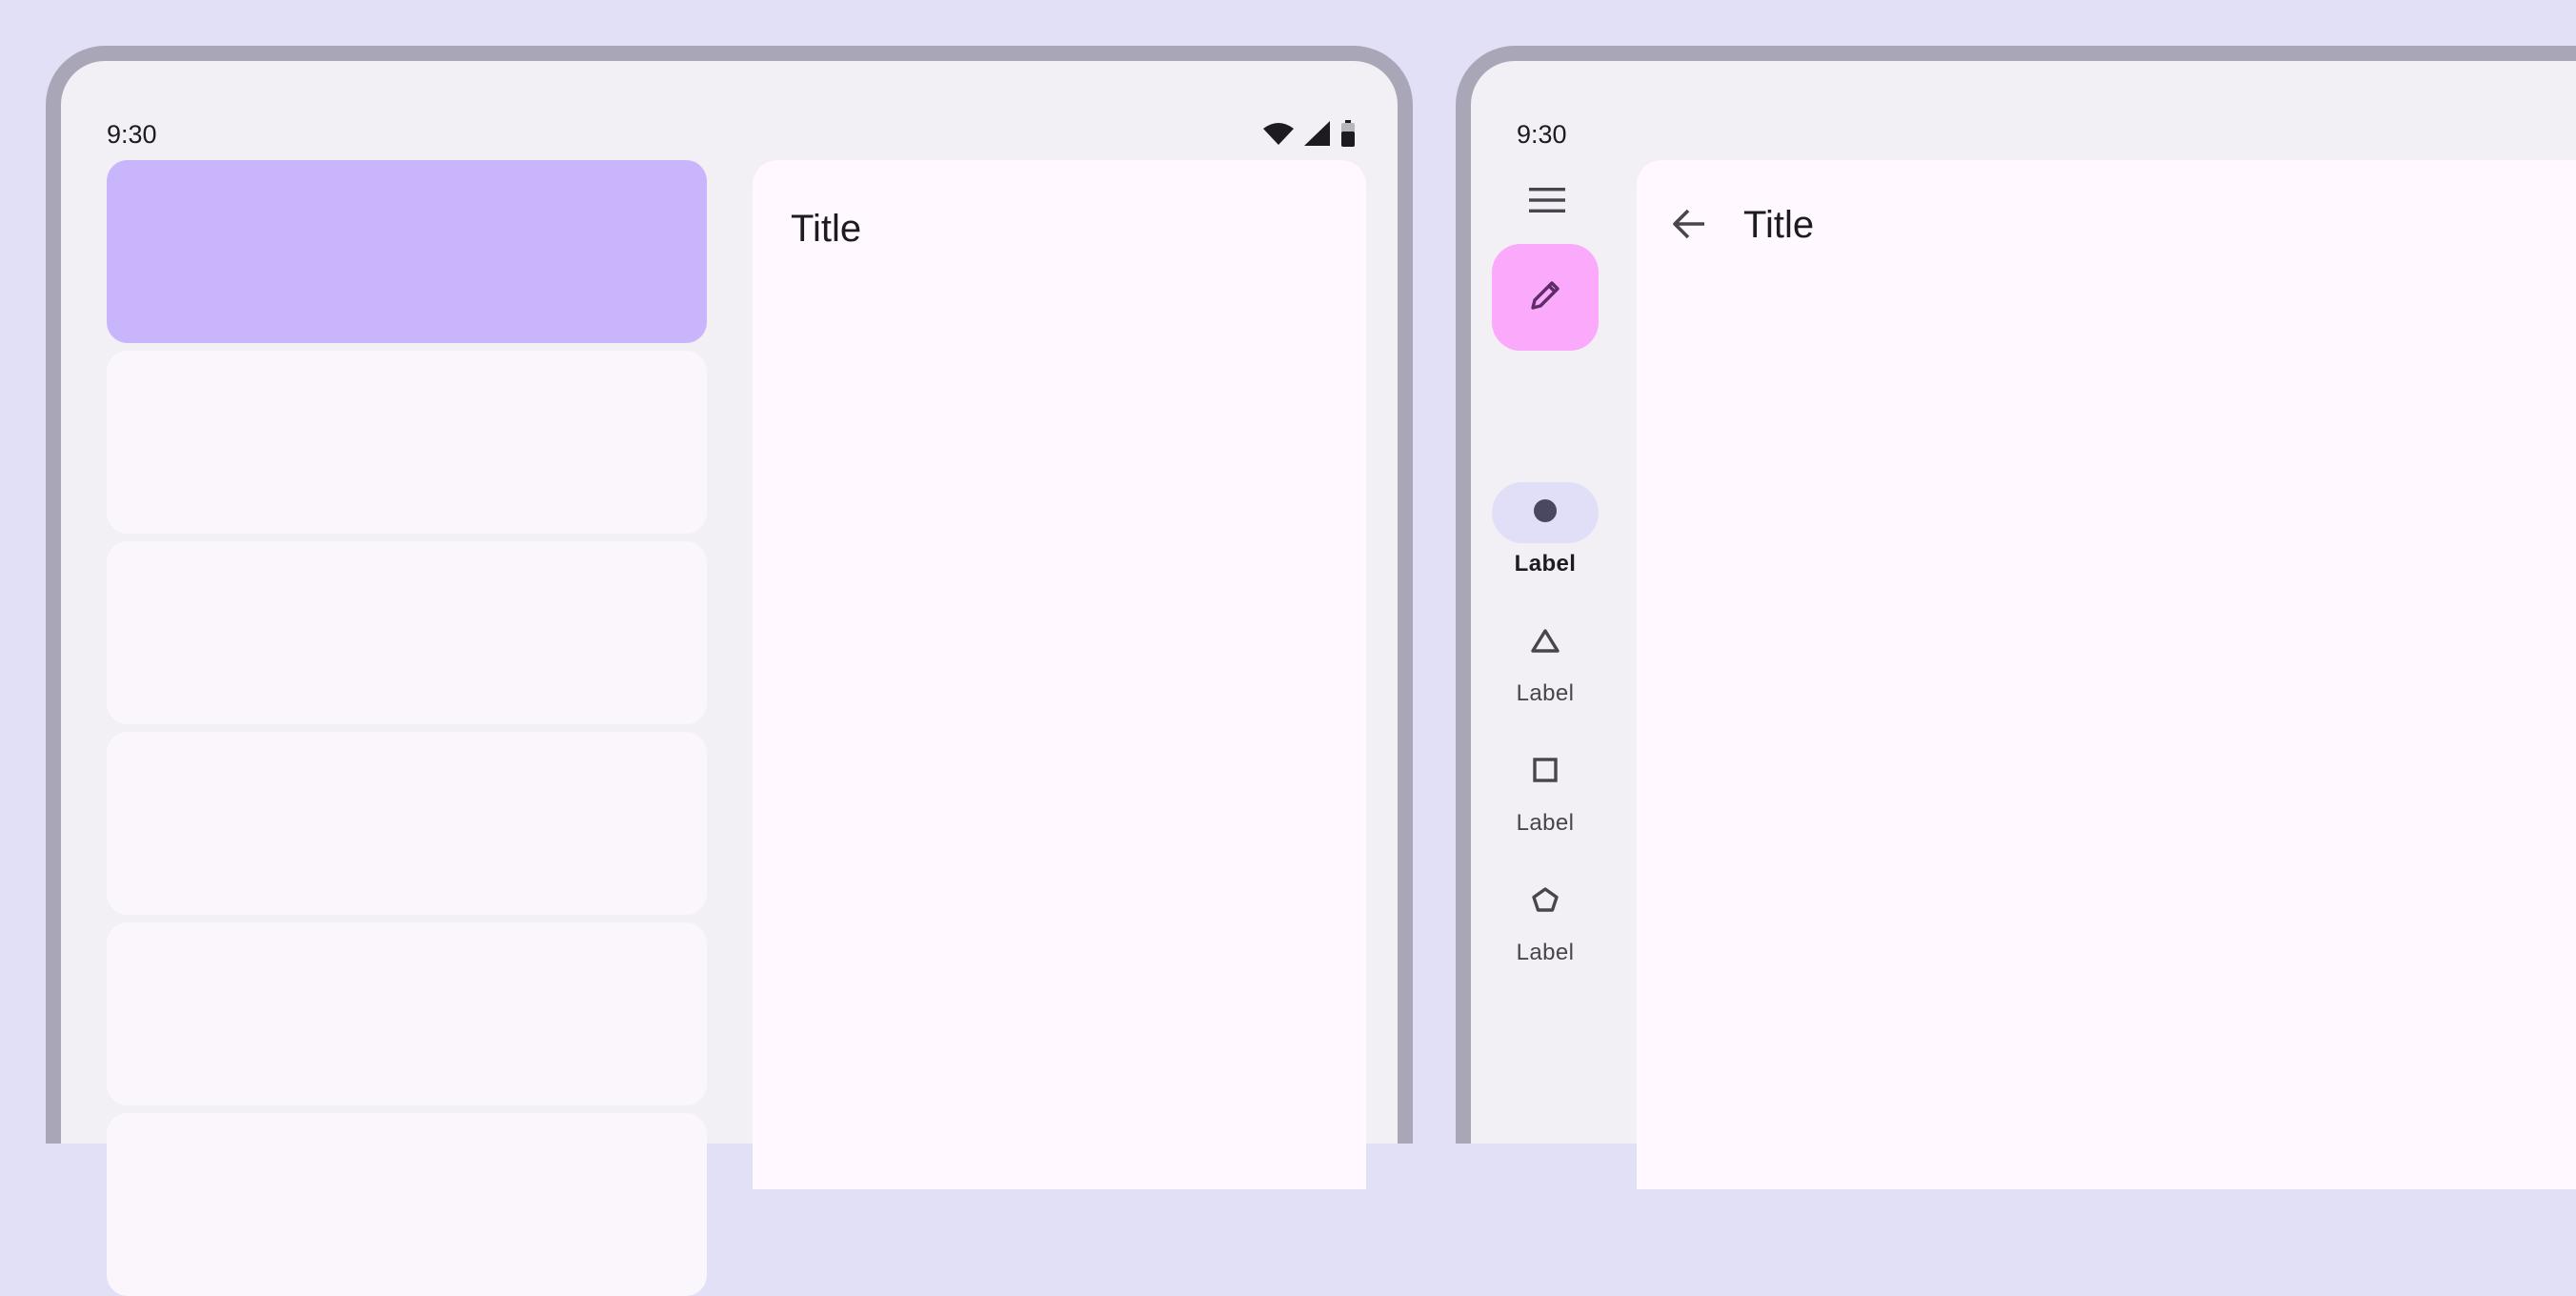  I want to click on square-icon, so click(1546, 772).